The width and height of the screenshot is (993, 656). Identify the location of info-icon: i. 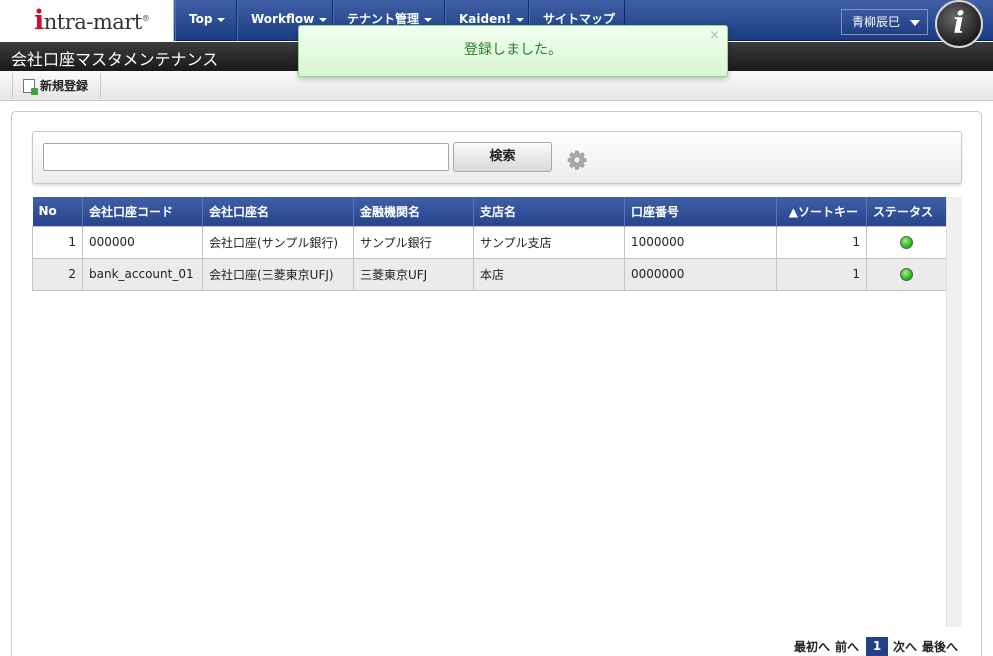
(959, 24).